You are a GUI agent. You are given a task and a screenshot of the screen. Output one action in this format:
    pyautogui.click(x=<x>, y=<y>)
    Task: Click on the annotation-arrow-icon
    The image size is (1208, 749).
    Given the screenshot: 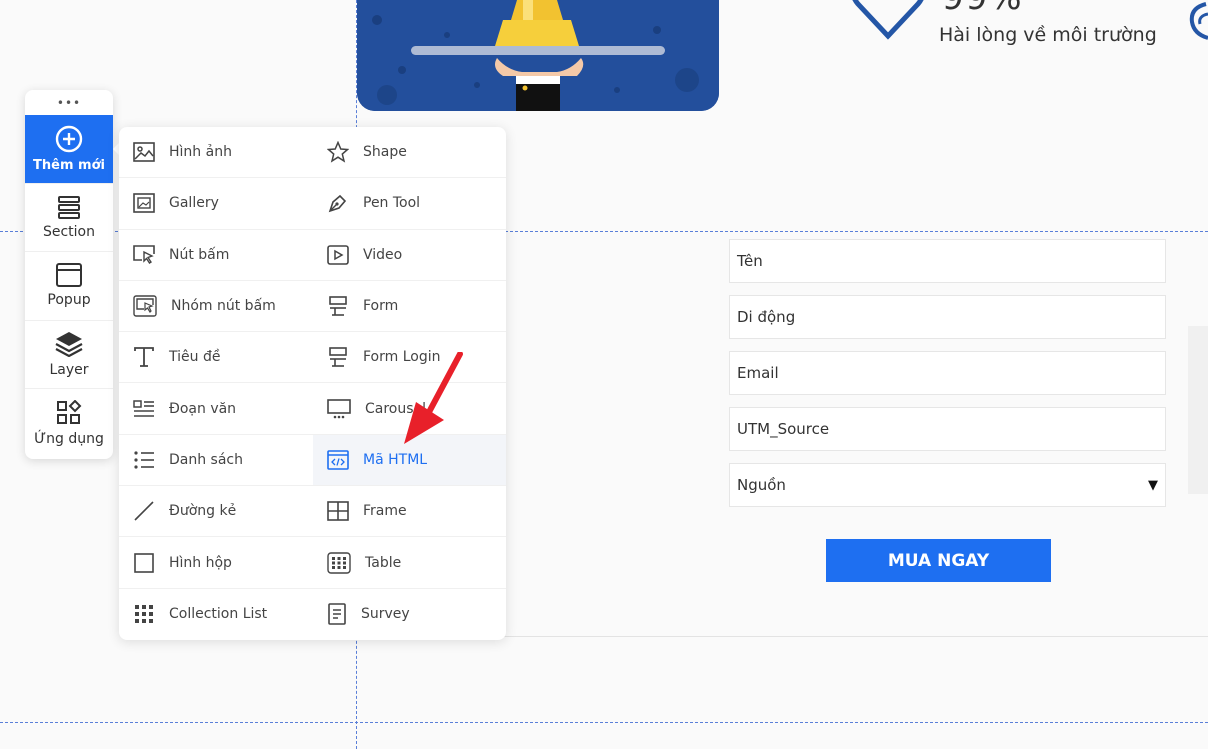 What is the action you would take?
    pyautogui.click(x=433, y=398)
    